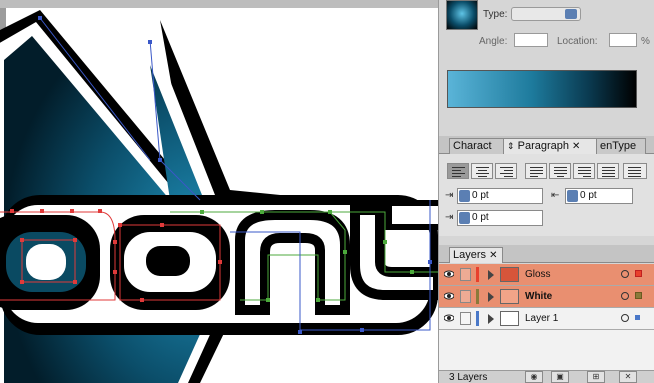 Image resolution: width=654 pixels, height=383 pixels. What do you see at coordinates (560, 377) in the screenshot?
I see `make-clipping-mask-button: ▣` at bounding box center [560, 377].